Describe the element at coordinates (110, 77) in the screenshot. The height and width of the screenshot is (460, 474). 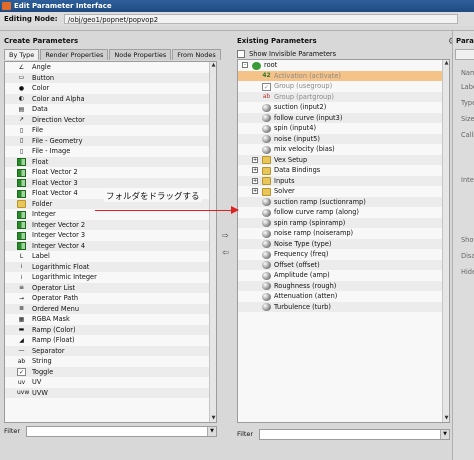
I see `create-item-button: ▭ Button` at that location.